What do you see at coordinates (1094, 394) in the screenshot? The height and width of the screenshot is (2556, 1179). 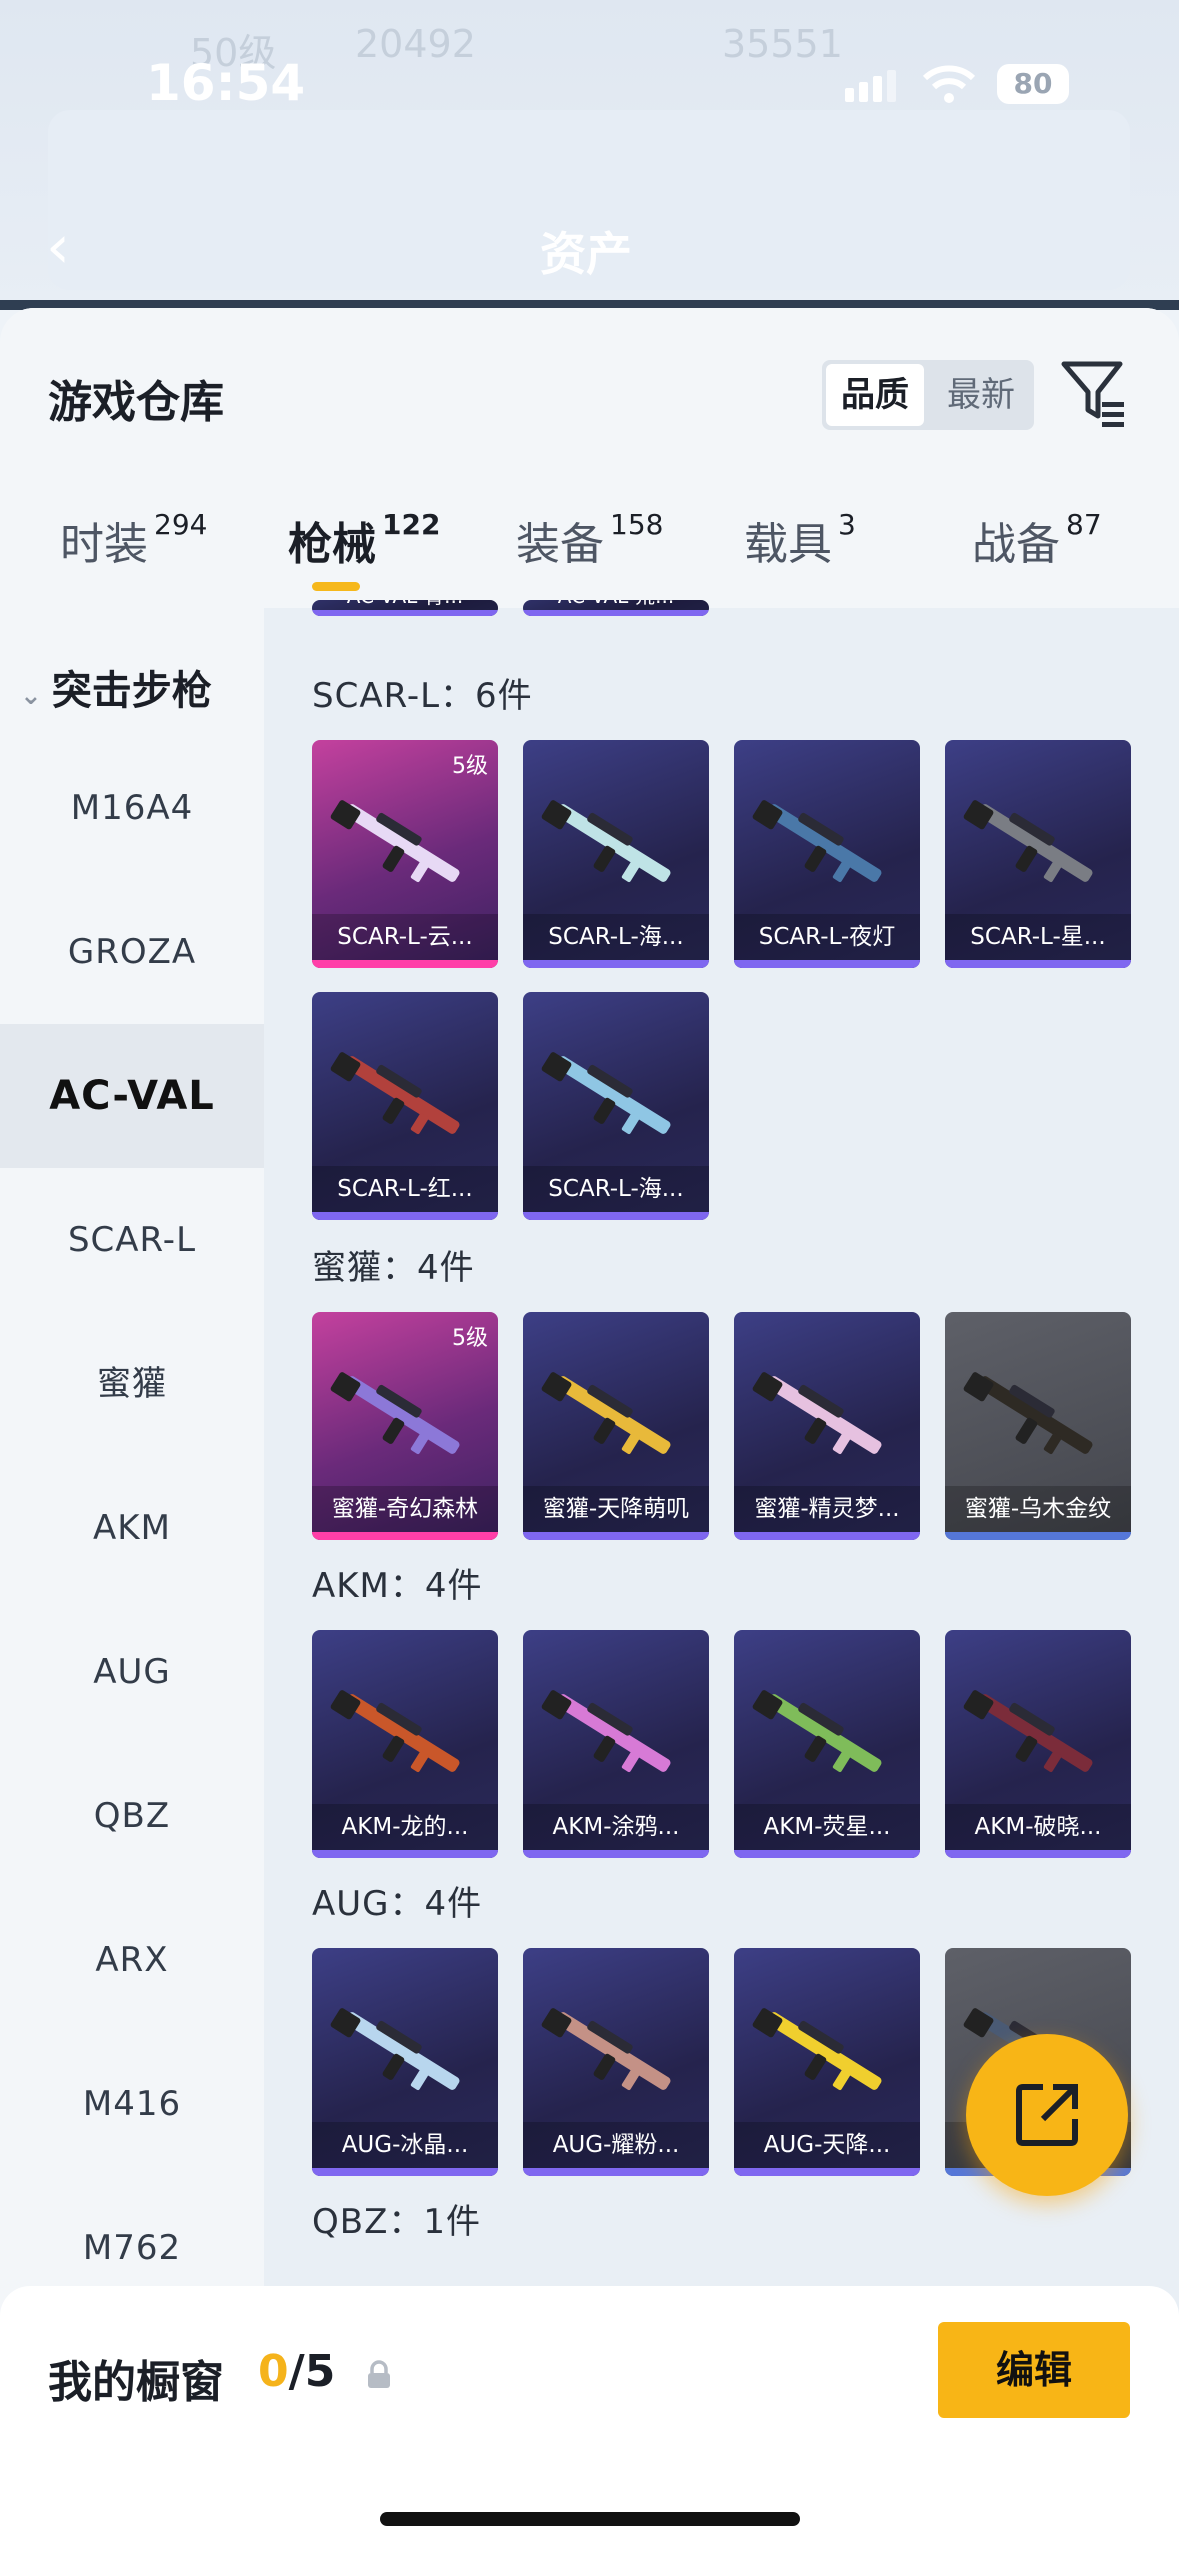 I see `filter-icon` at bounding box center [1094, 394].